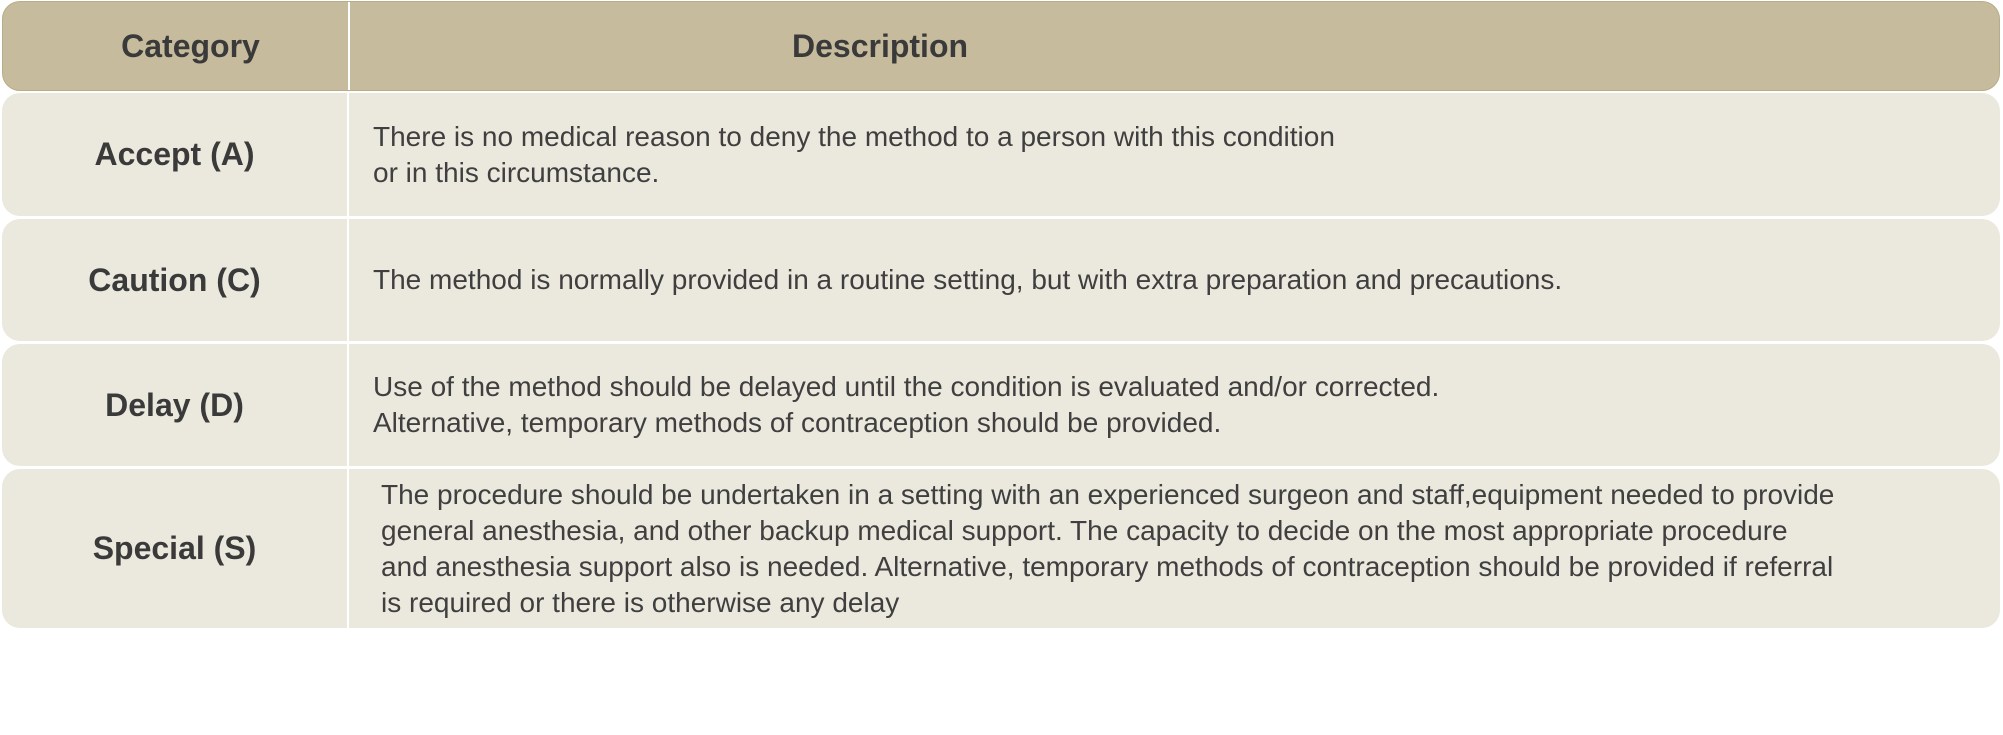 The image size is (2003, 735). What do you see at coordinates (176, 46) in the screenshot?
I see `header-category: Category` at bounding box center [176, 46].